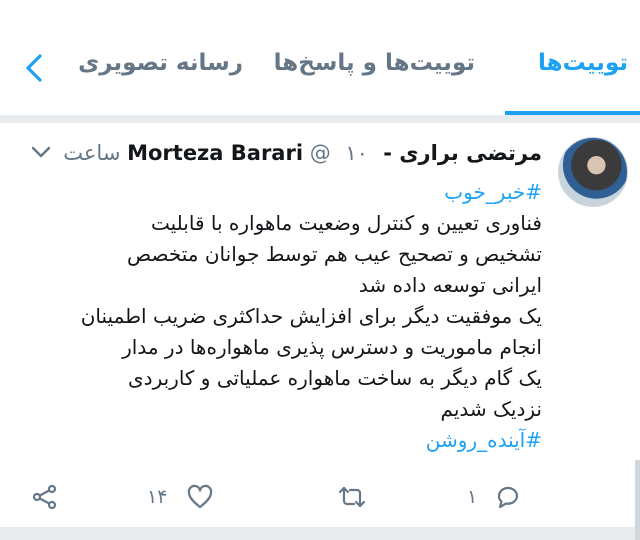 Image resolution: width=640 pixels, height=540 pixels. Describe the element at coordinates (374, 63) in the screenshot. I see `tab-tweets-replies: توییت‌ها و پاسخ‌ها` at that location.